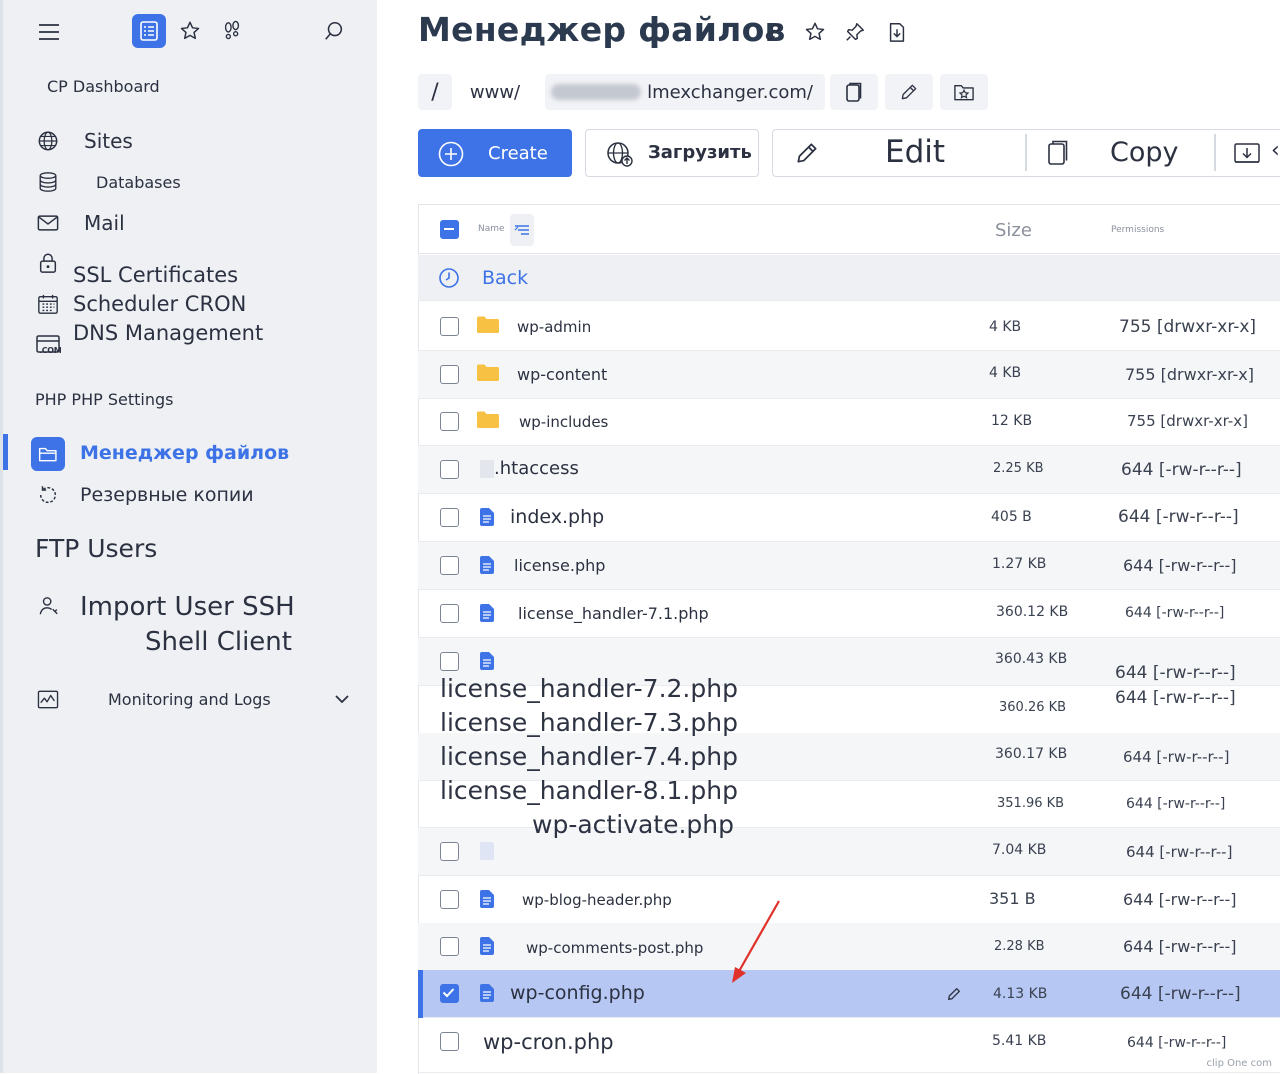  Describe the element at coordinates (108, 141) in the screenshot. I see `sidebar-item-sites: Sites` at that location.